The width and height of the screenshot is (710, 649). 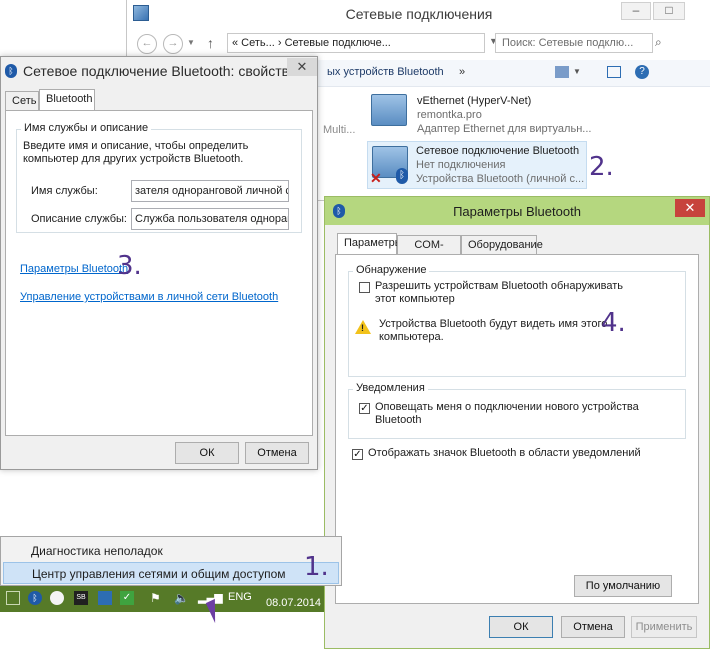 What do you see at coordinates (642, 72) in the screenshot?
I see `help-icon: ?` at bounding box center [642, 72].